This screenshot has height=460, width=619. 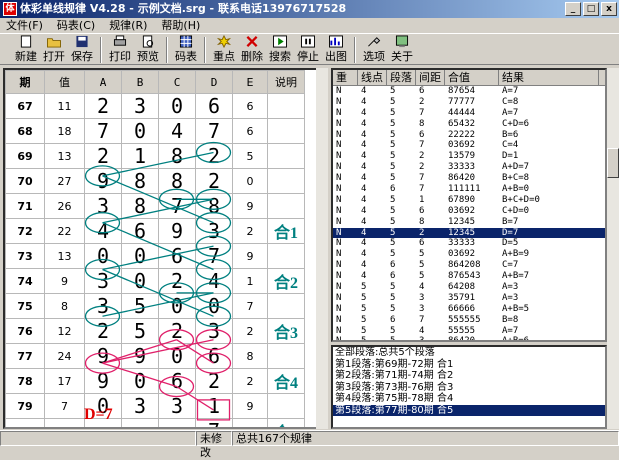 What do you see at coordinates (177, 356) in the screenshot?
I see `digit-c-cell: 0` at bounding box center [177, 356].